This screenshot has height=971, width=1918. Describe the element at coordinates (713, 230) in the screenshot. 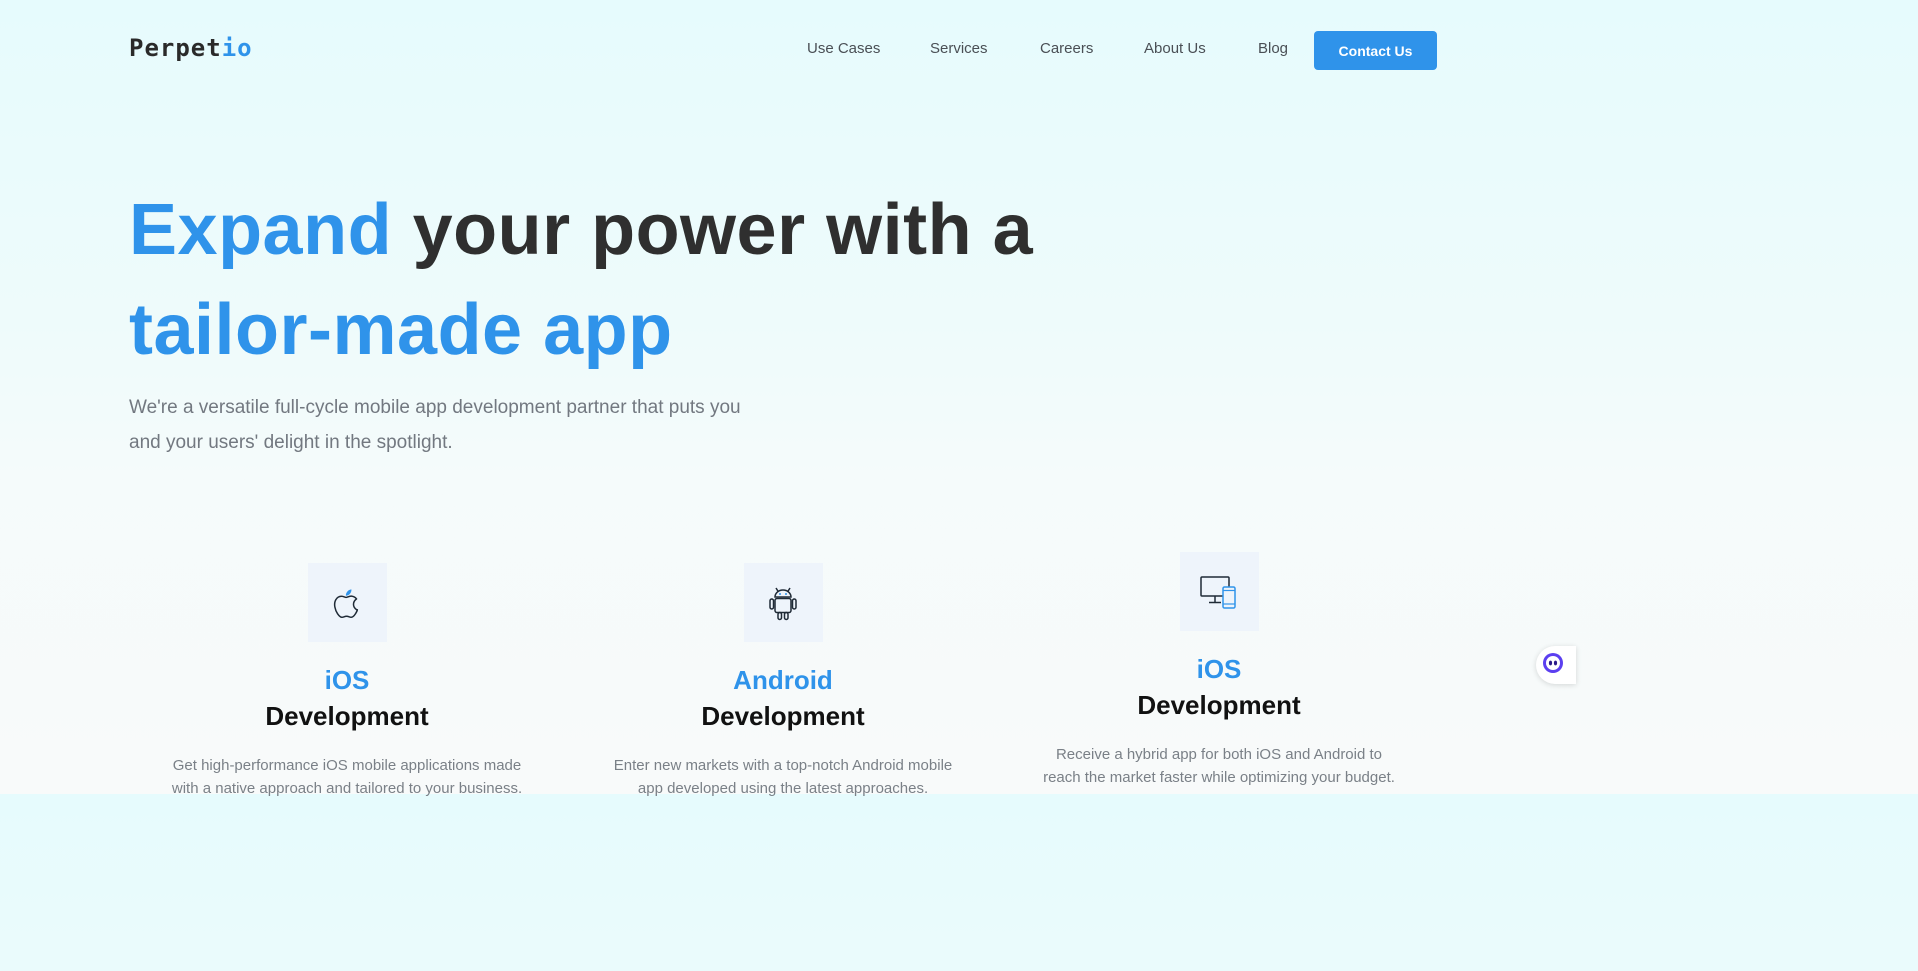

I see `hero-title-middle: your power with a` at that location.